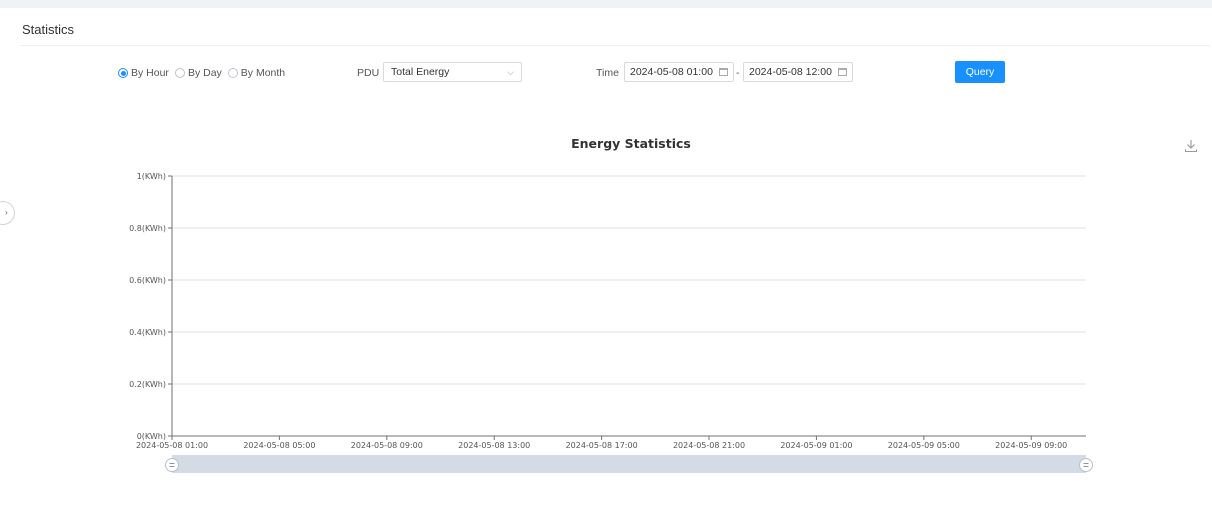 The width and height of the screenshot is (1212, 525). What do you see at coordinates (1031, 445) in the screenshot?
I see `x-tick-label: 2024-05-09 09:00` at bounding box center [1031, 445].